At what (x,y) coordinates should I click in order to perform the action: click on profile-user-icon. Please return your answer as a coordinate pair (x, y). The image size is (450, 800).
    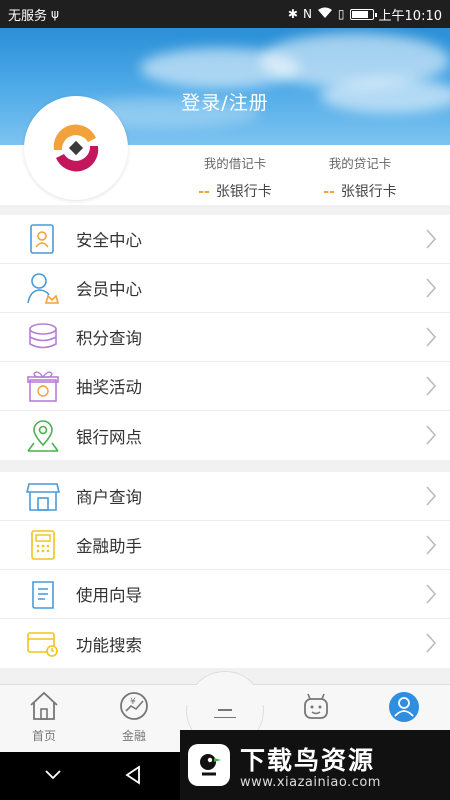
    Looking at the image, I should click on (404, 707).